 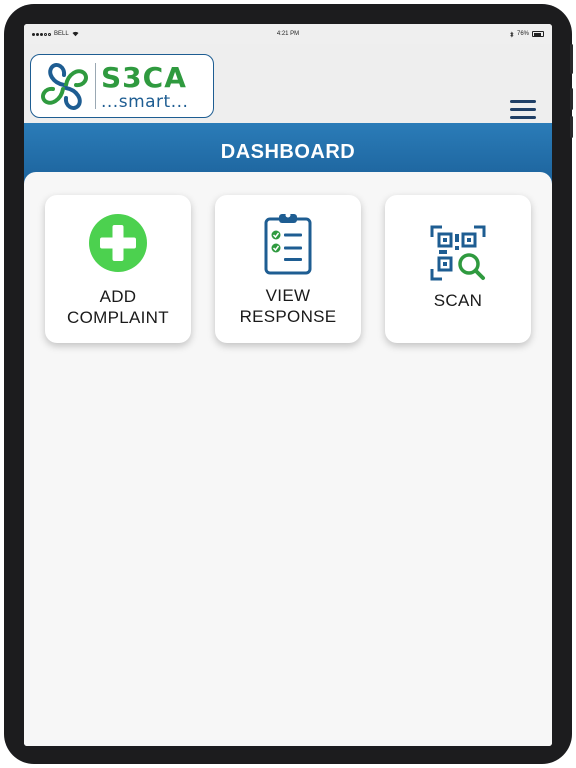 I want to click on card-label-line1: VIEW, so click(x=288, y=295).